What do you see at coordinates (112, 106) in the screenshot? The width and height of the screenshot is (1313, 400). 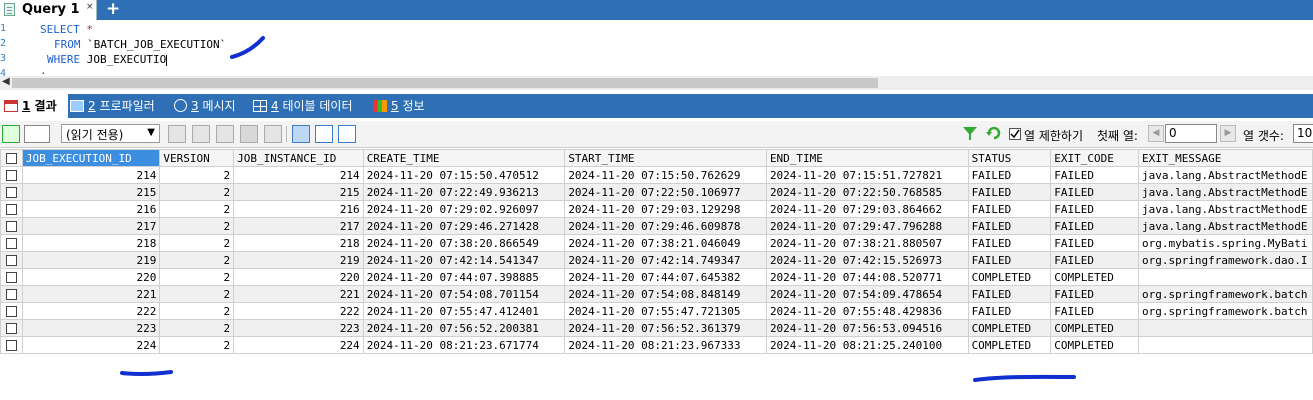 I see `tab-profiler: 2 프로파일러` at bounding box center [112, 106].